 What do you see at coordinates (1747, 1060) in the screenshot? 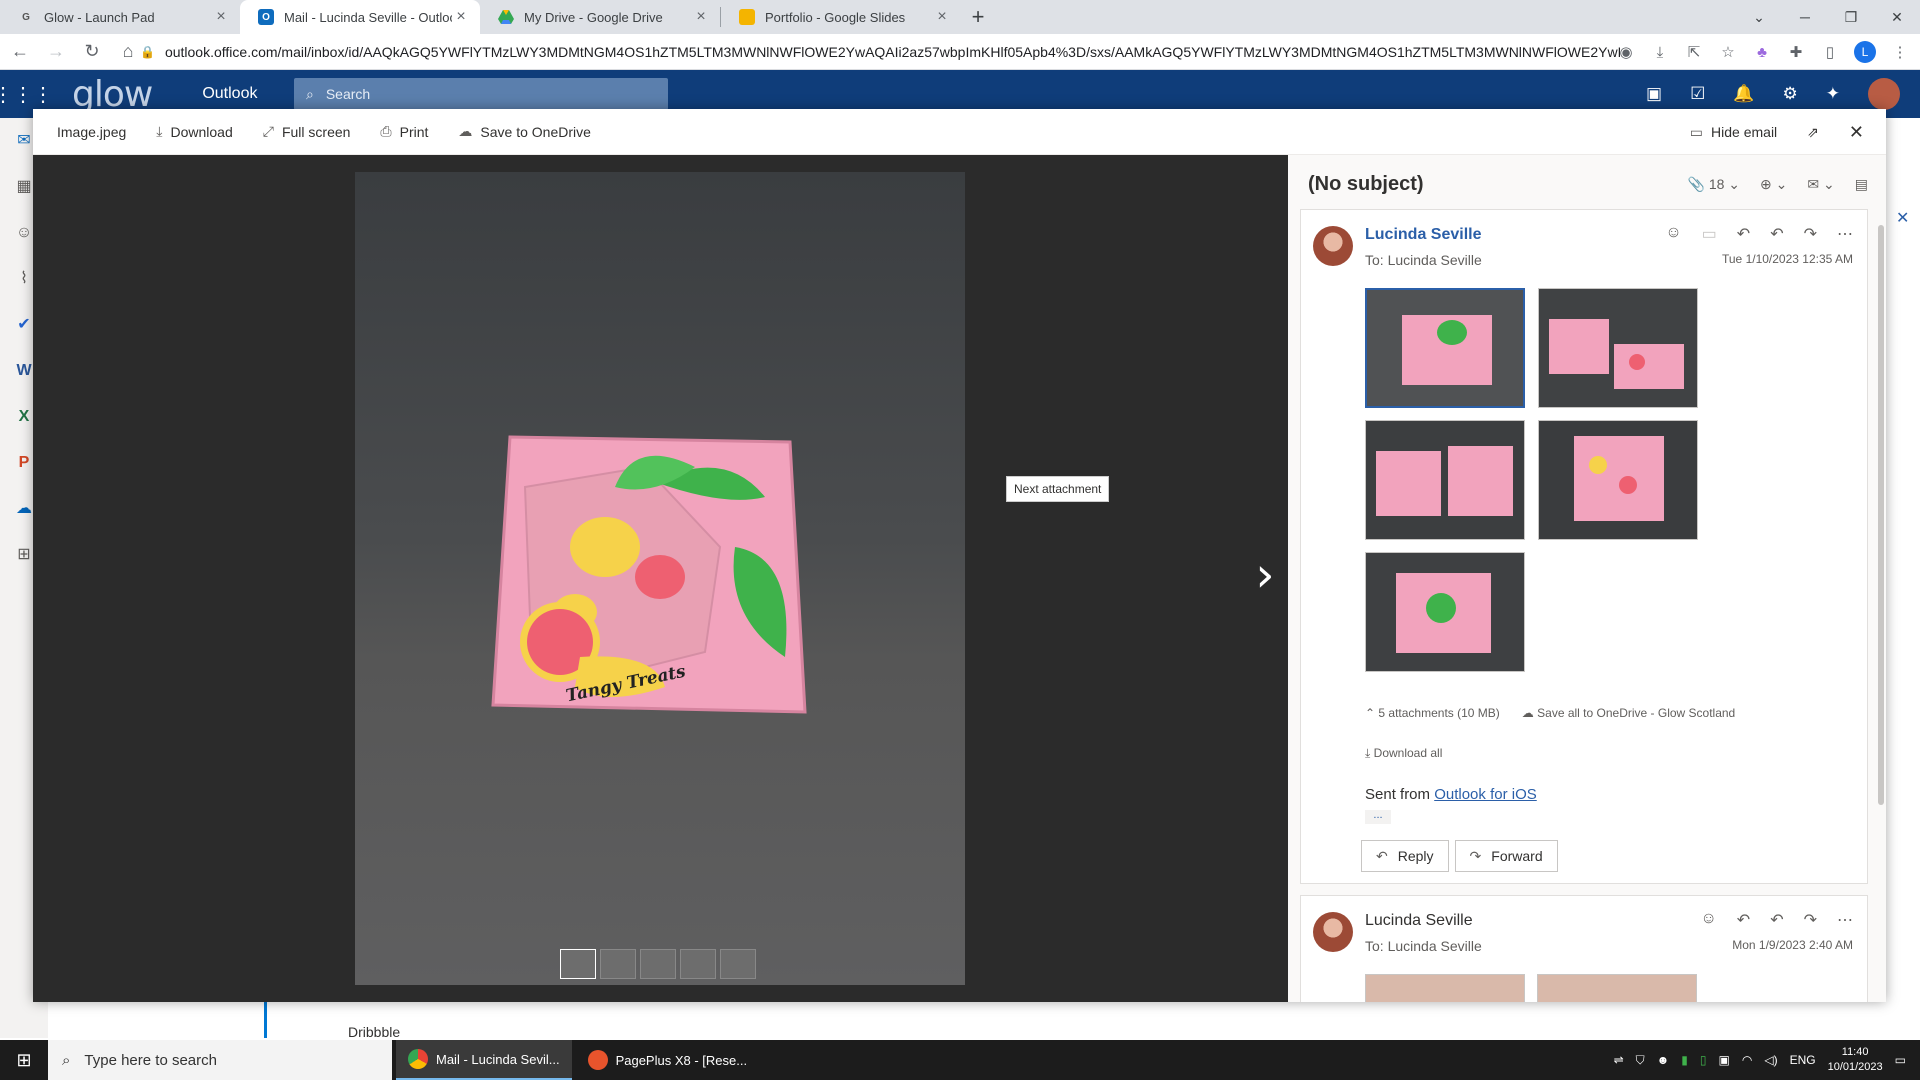
I see `wifi-icon: ◠` at bounding box center [1747, 1060].